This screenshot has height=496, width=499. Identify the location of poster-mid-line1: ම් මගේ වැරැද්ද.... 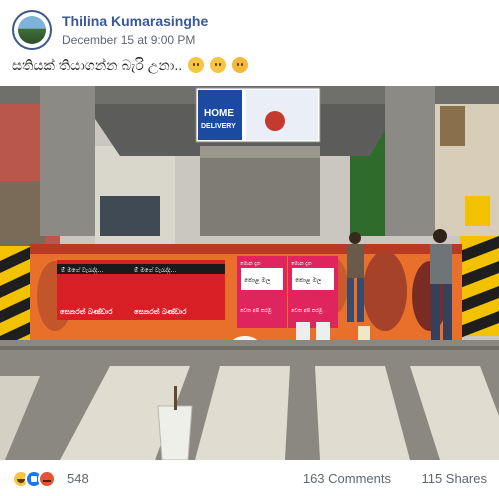
(155, 270).